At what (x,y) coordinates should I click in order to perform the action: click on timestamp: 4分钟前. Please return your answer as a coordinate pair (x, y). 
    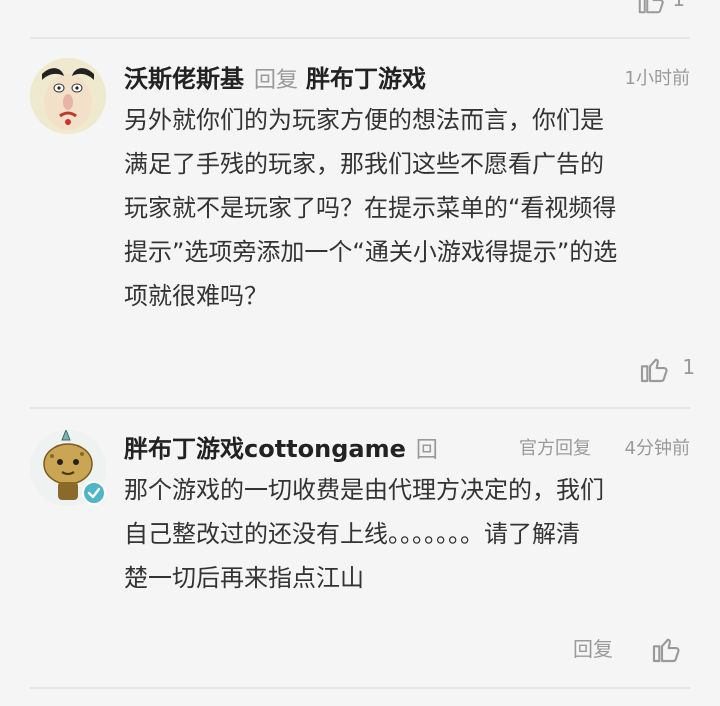
    Looking at the image, I should click on (657, 448).